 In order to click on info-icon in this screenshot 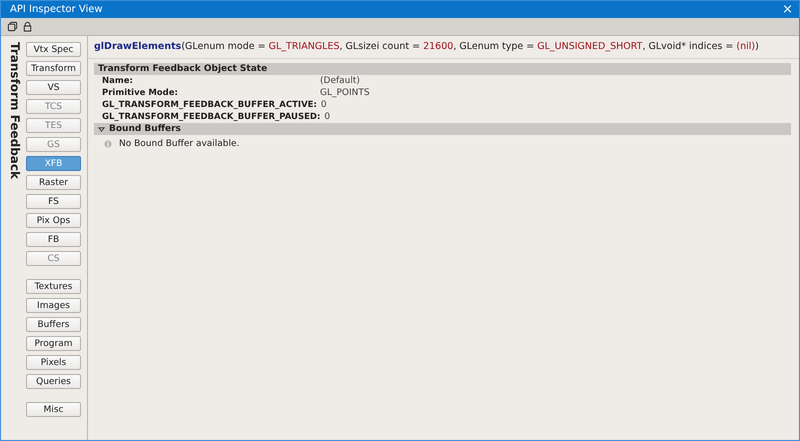, I will do `click(108, 144)`.